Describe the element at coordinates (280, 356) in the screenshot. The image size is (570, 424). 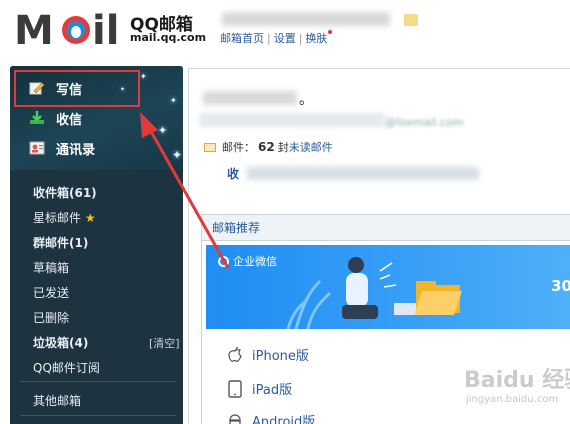
I see `download-iphone-label: iPhone版` at that location.